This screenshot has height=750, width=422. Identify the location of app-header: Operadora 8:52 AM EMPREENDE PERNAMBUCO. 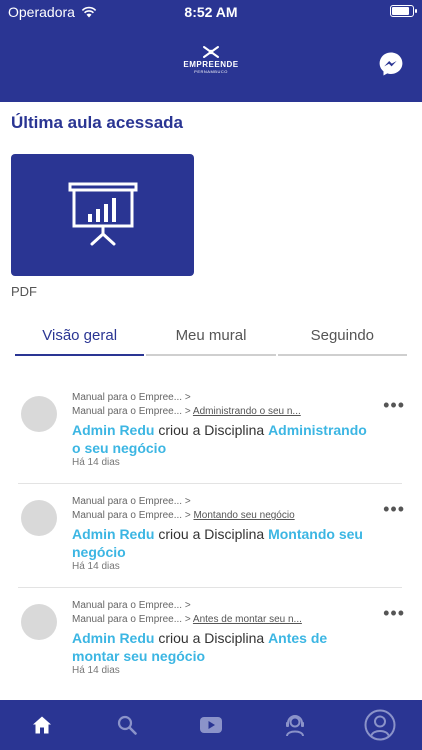
(211, 51).